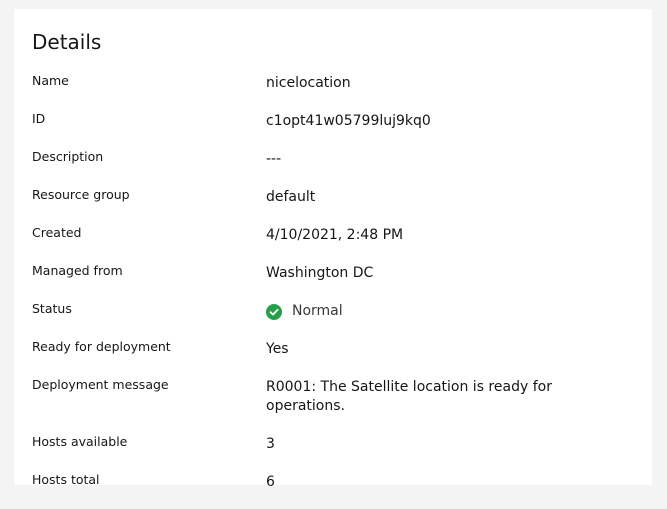 The image size is (667, 509). I want to click on detail-value: ---, so click(274, 159).